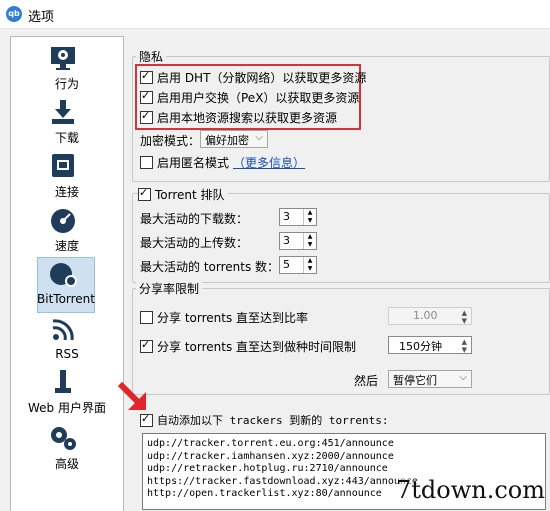 The image size is (550, 511). What do you see at coordinates (67, 354) in the screenshot?
I see `sidebar-item-label: RSS` at bounding box center [67, 354].